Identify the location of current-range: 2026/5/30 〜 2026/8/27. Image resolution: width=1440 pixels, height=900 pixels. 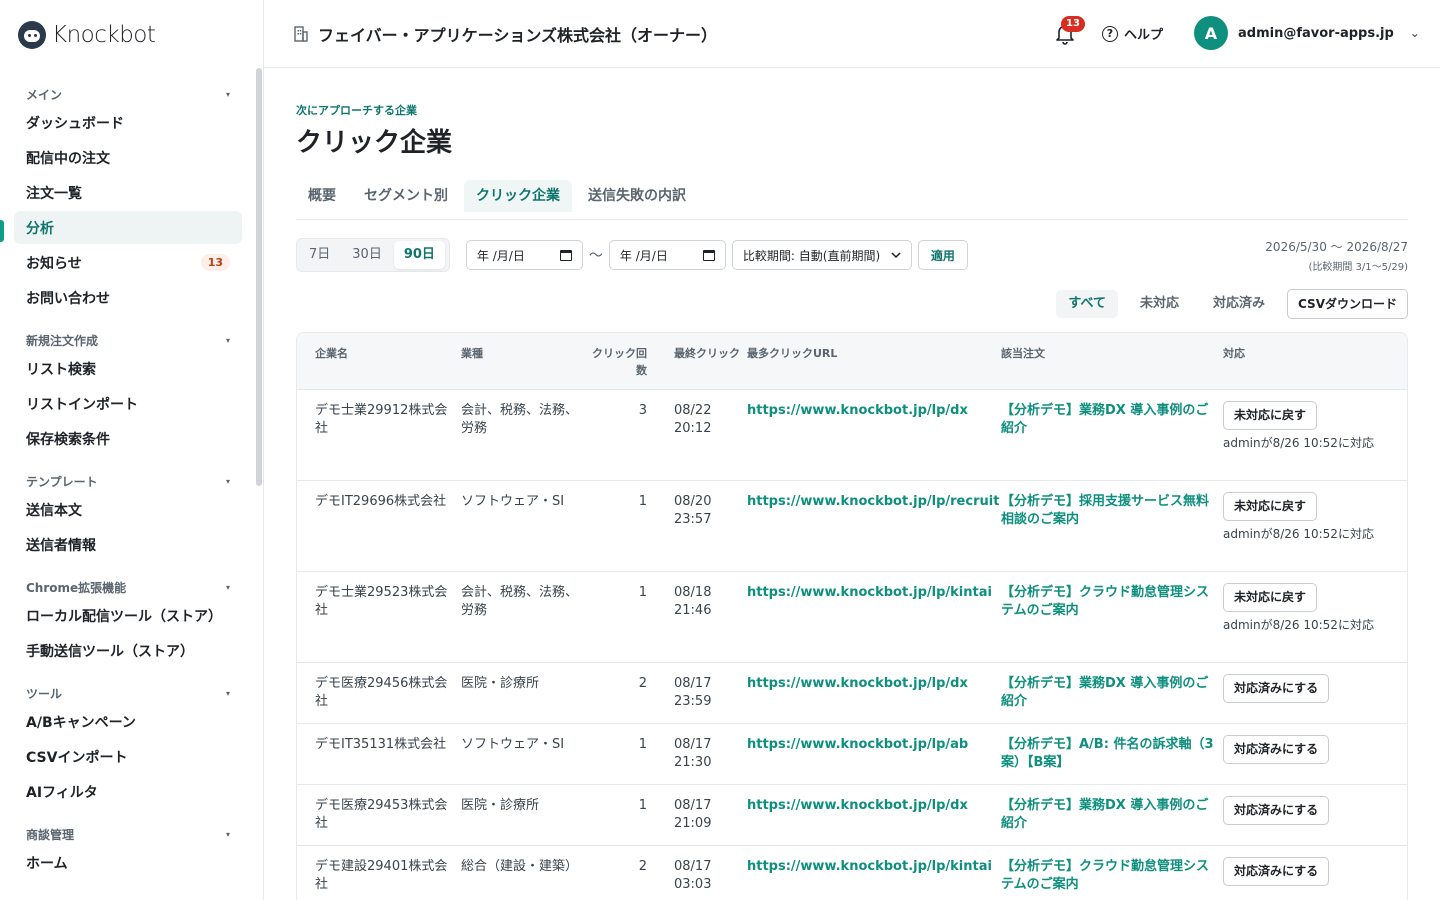
(1336, 247).